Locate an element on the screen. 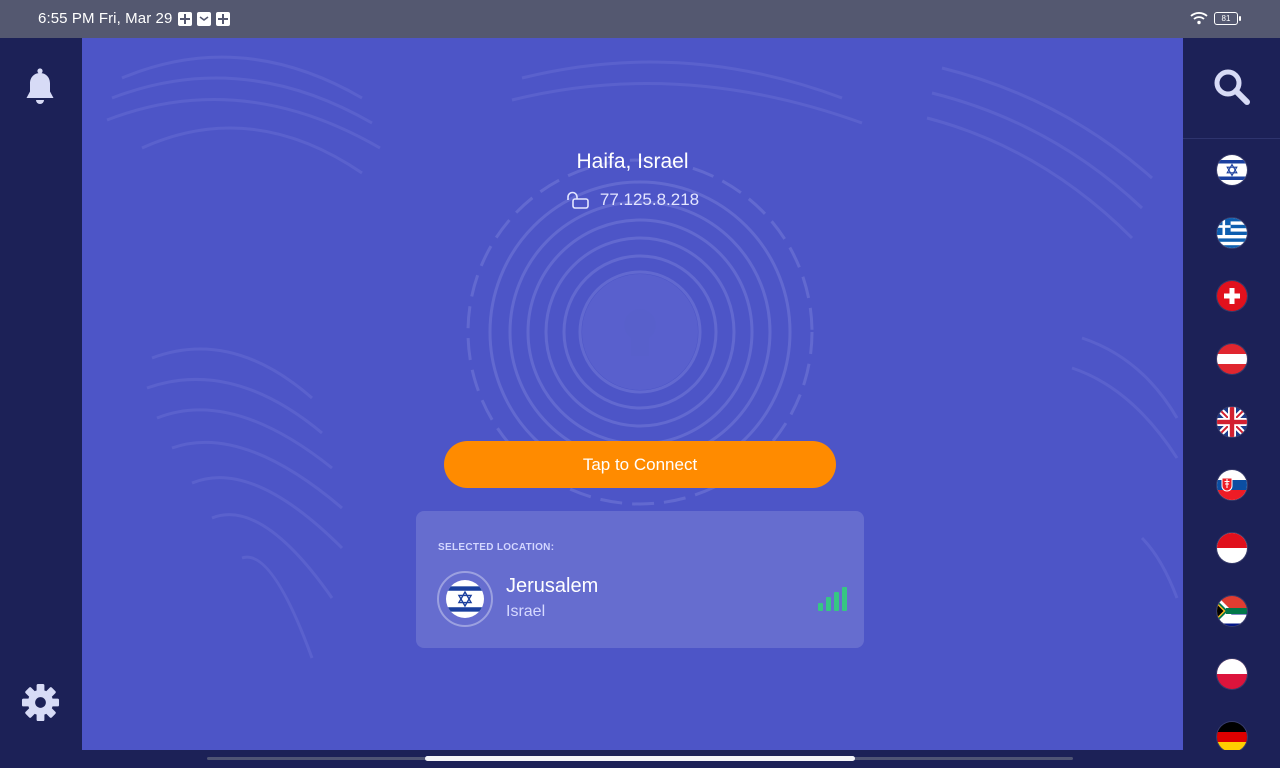  selected-location-card: SELECTED LOCATION: Jerusalem Israel is located at coordinates (640, 579).